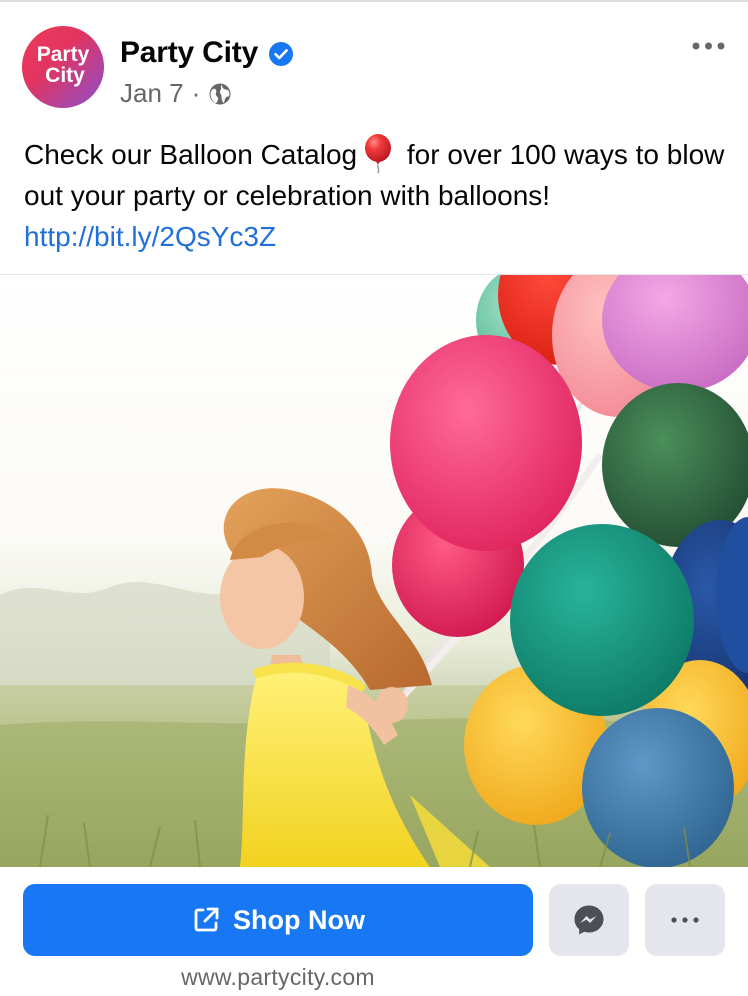  I want to click on logo-text-line1: Party, so click(63, 54).